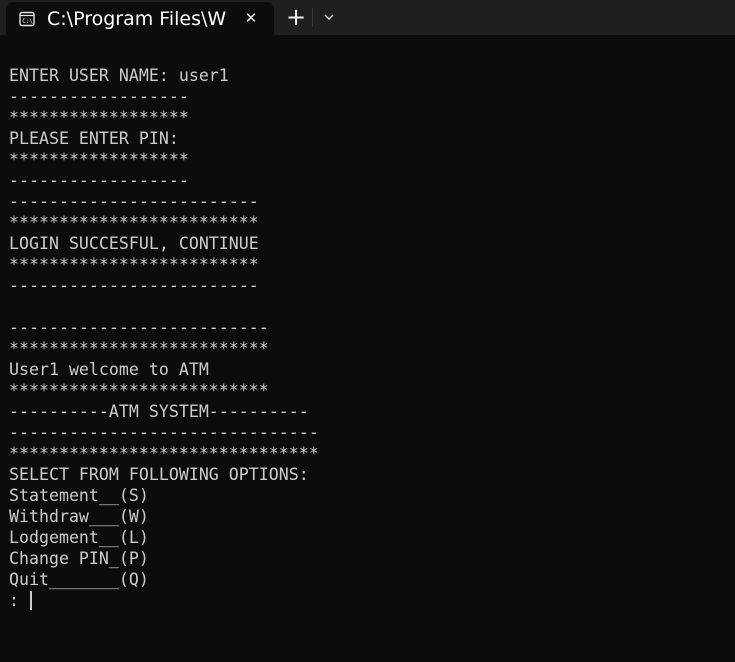 The image size is (735, 662). What do you see at coordinates (159, 474) in the screenshot?
I see `terminal-line: SELECT FROM FOLLOWING OPTIONS:` at bounding box center [159, 474].